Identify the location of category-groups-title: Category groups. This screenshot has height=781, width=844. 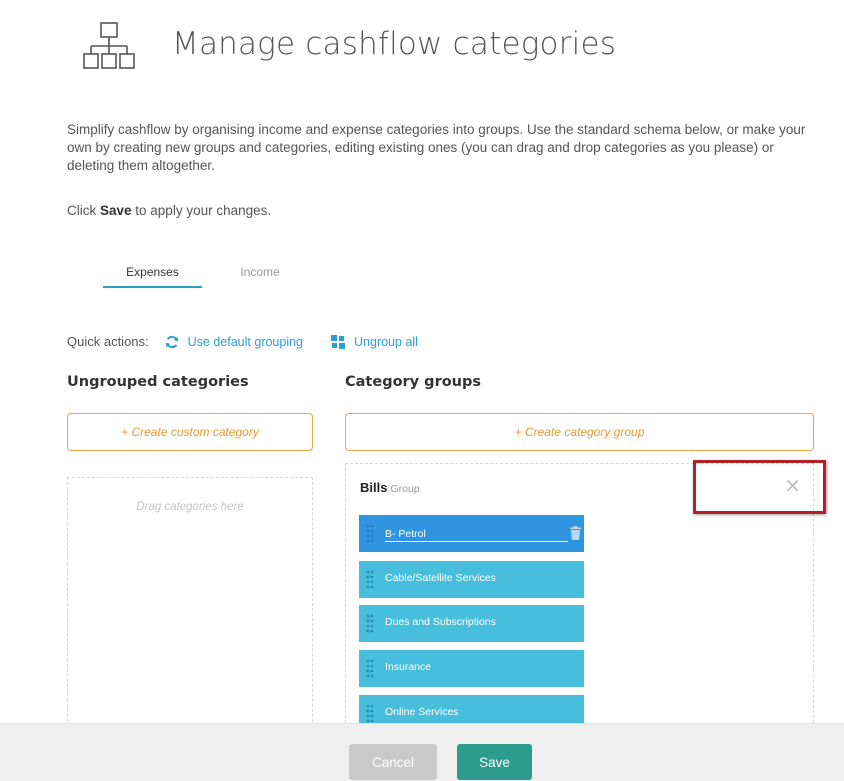
(413, 382).